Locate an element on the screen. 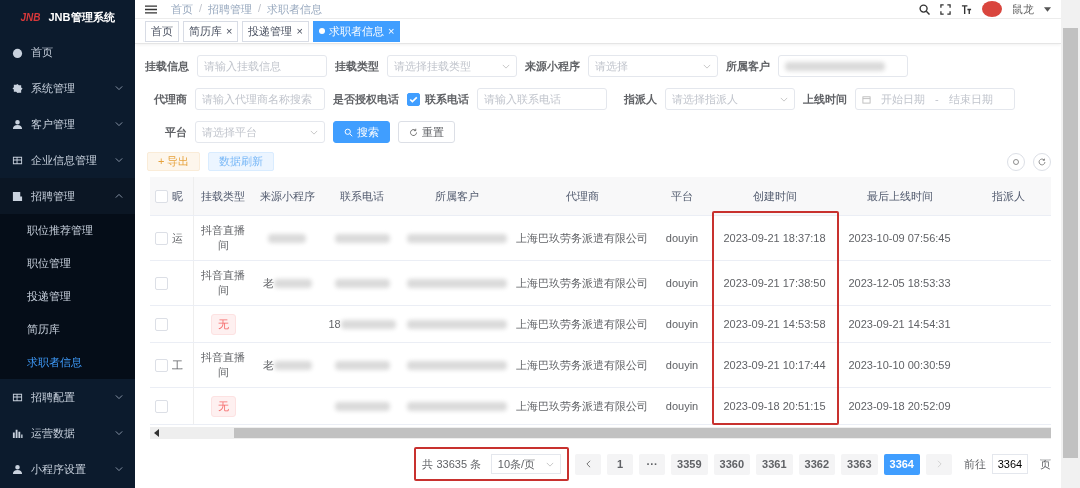 Image resolution: width=1080 pixels, height=488 pixels. next-page-button is located at coordinates (939, 464).